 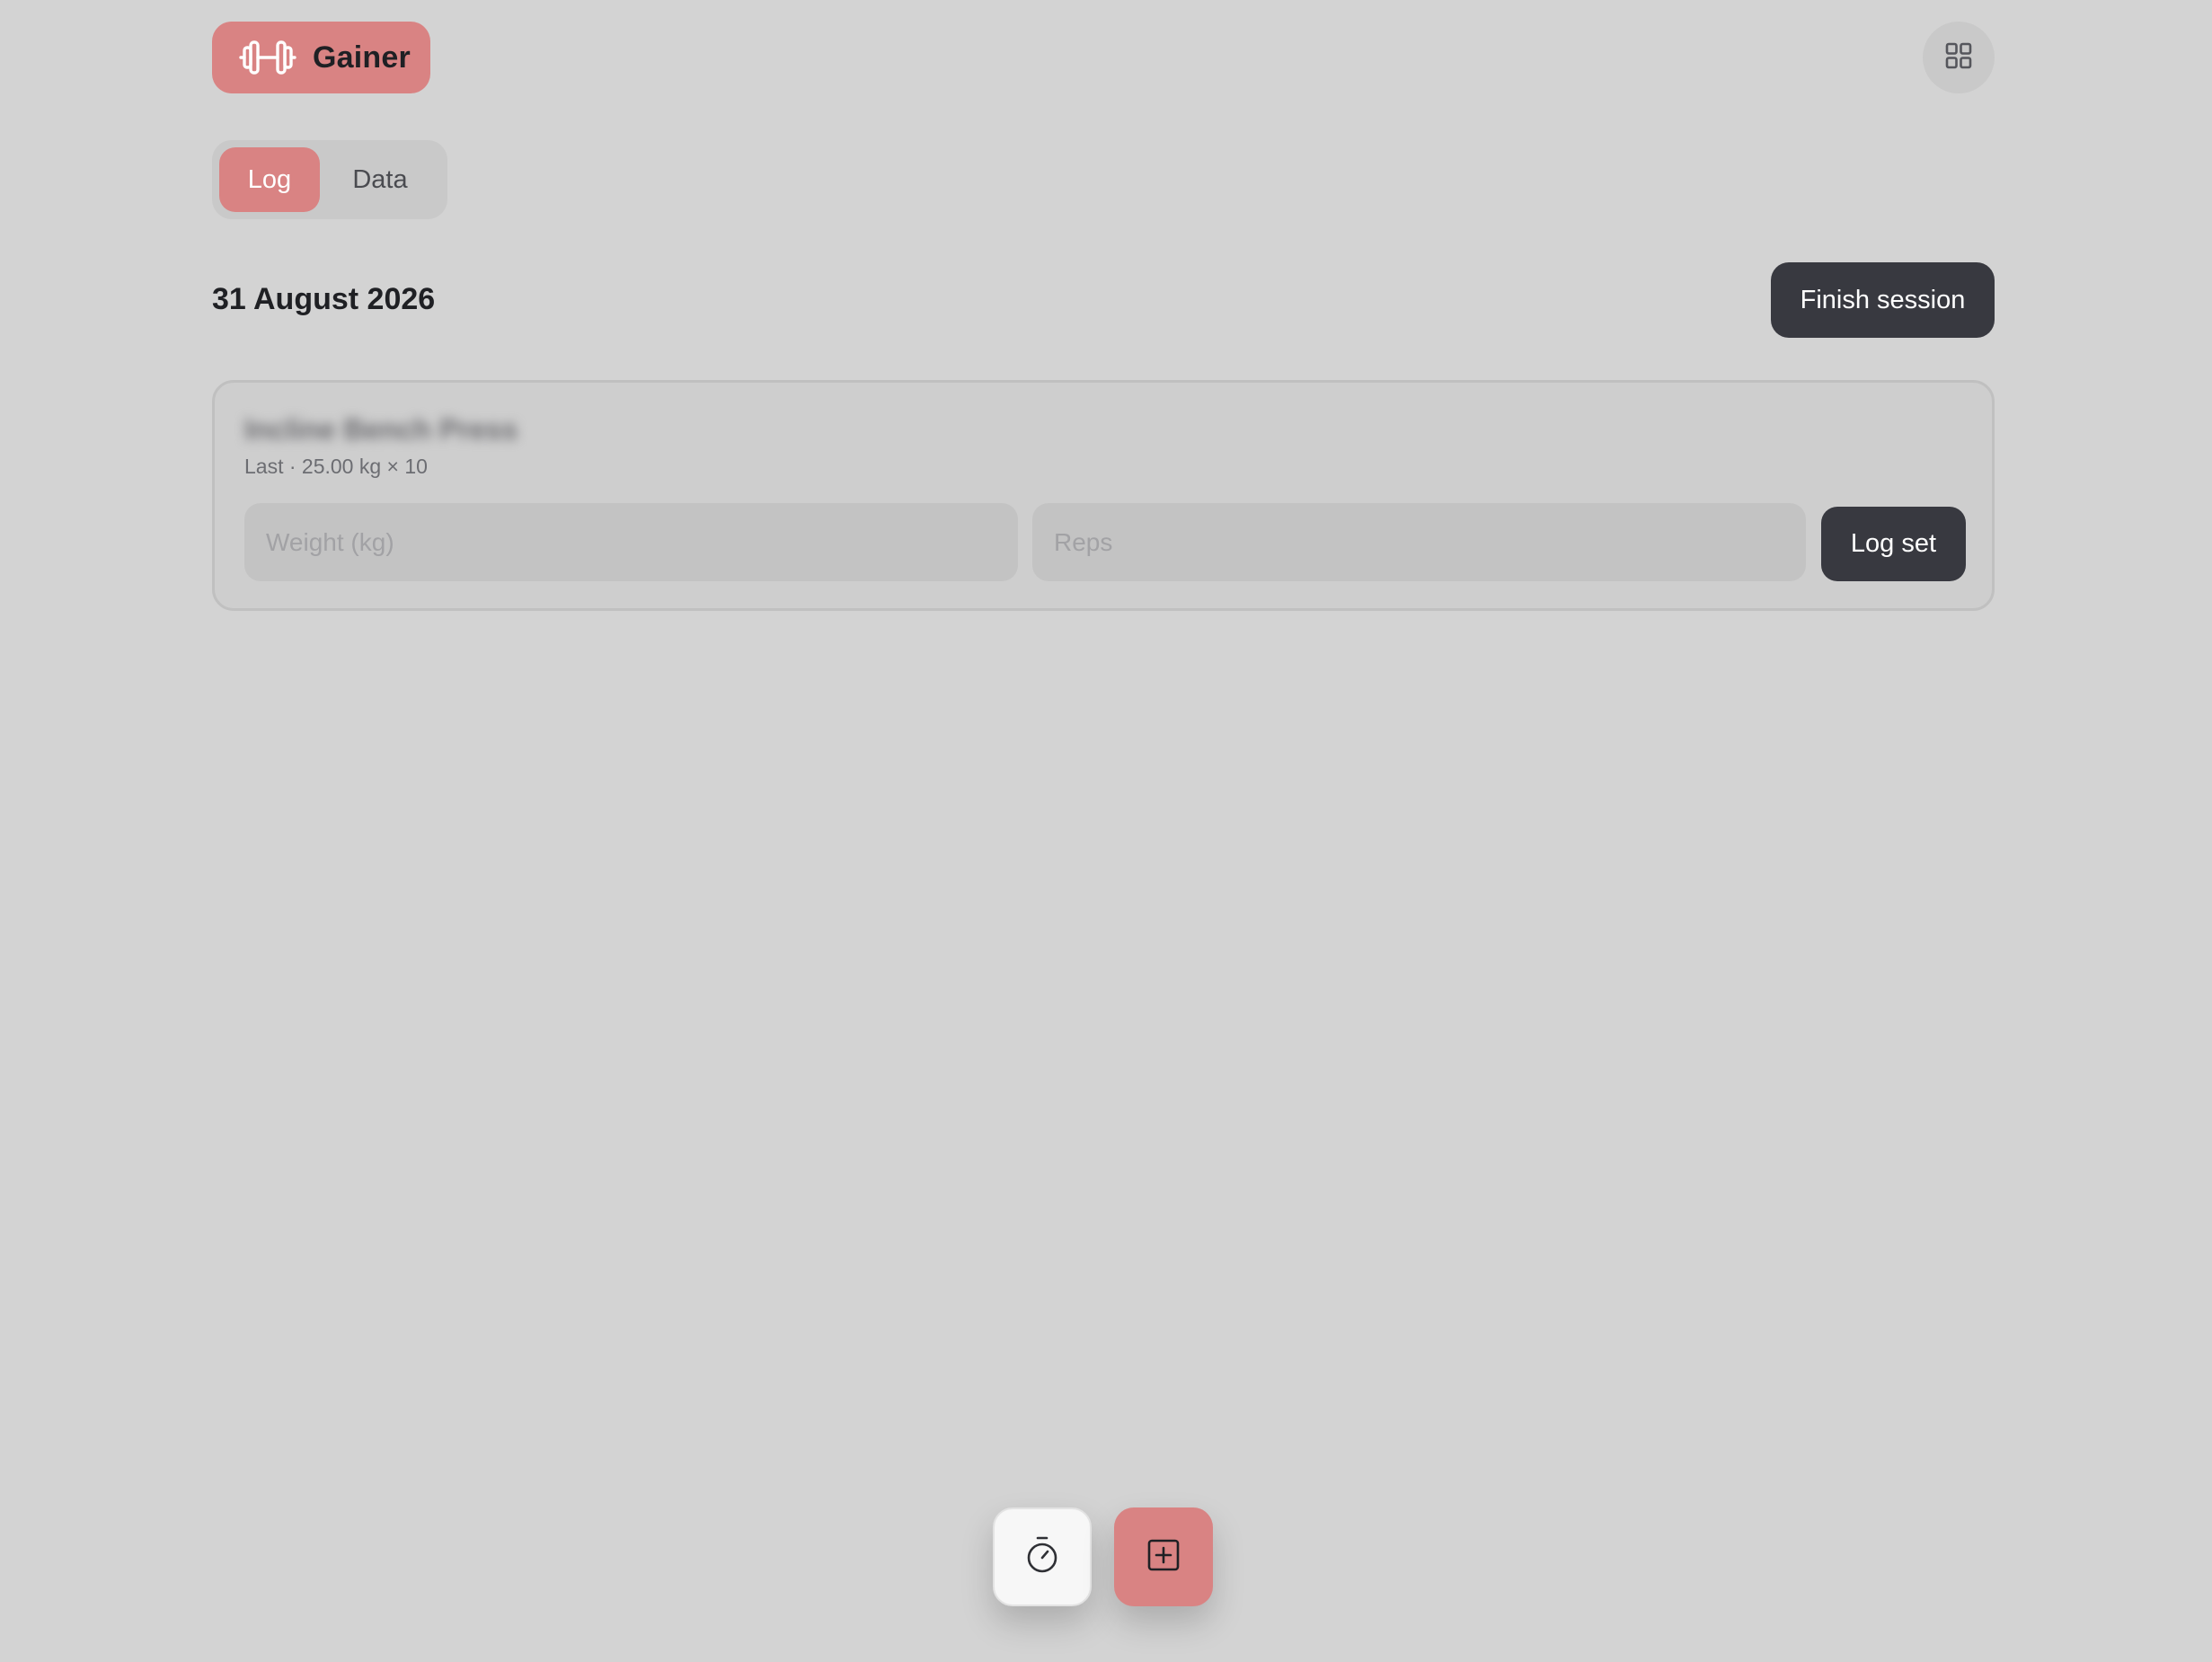 I want to click on add-exercise-button, so click(x=1163, y=1556).